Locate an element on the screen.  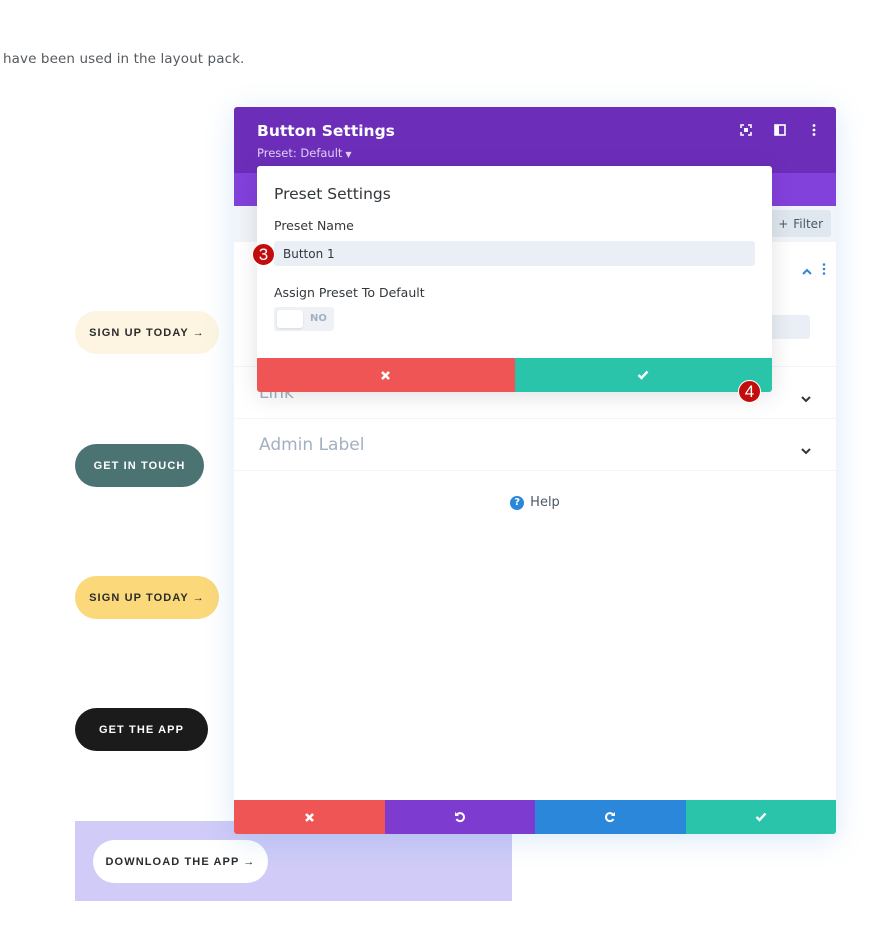
help-link: ? Help is located at coordinates (535, 502).